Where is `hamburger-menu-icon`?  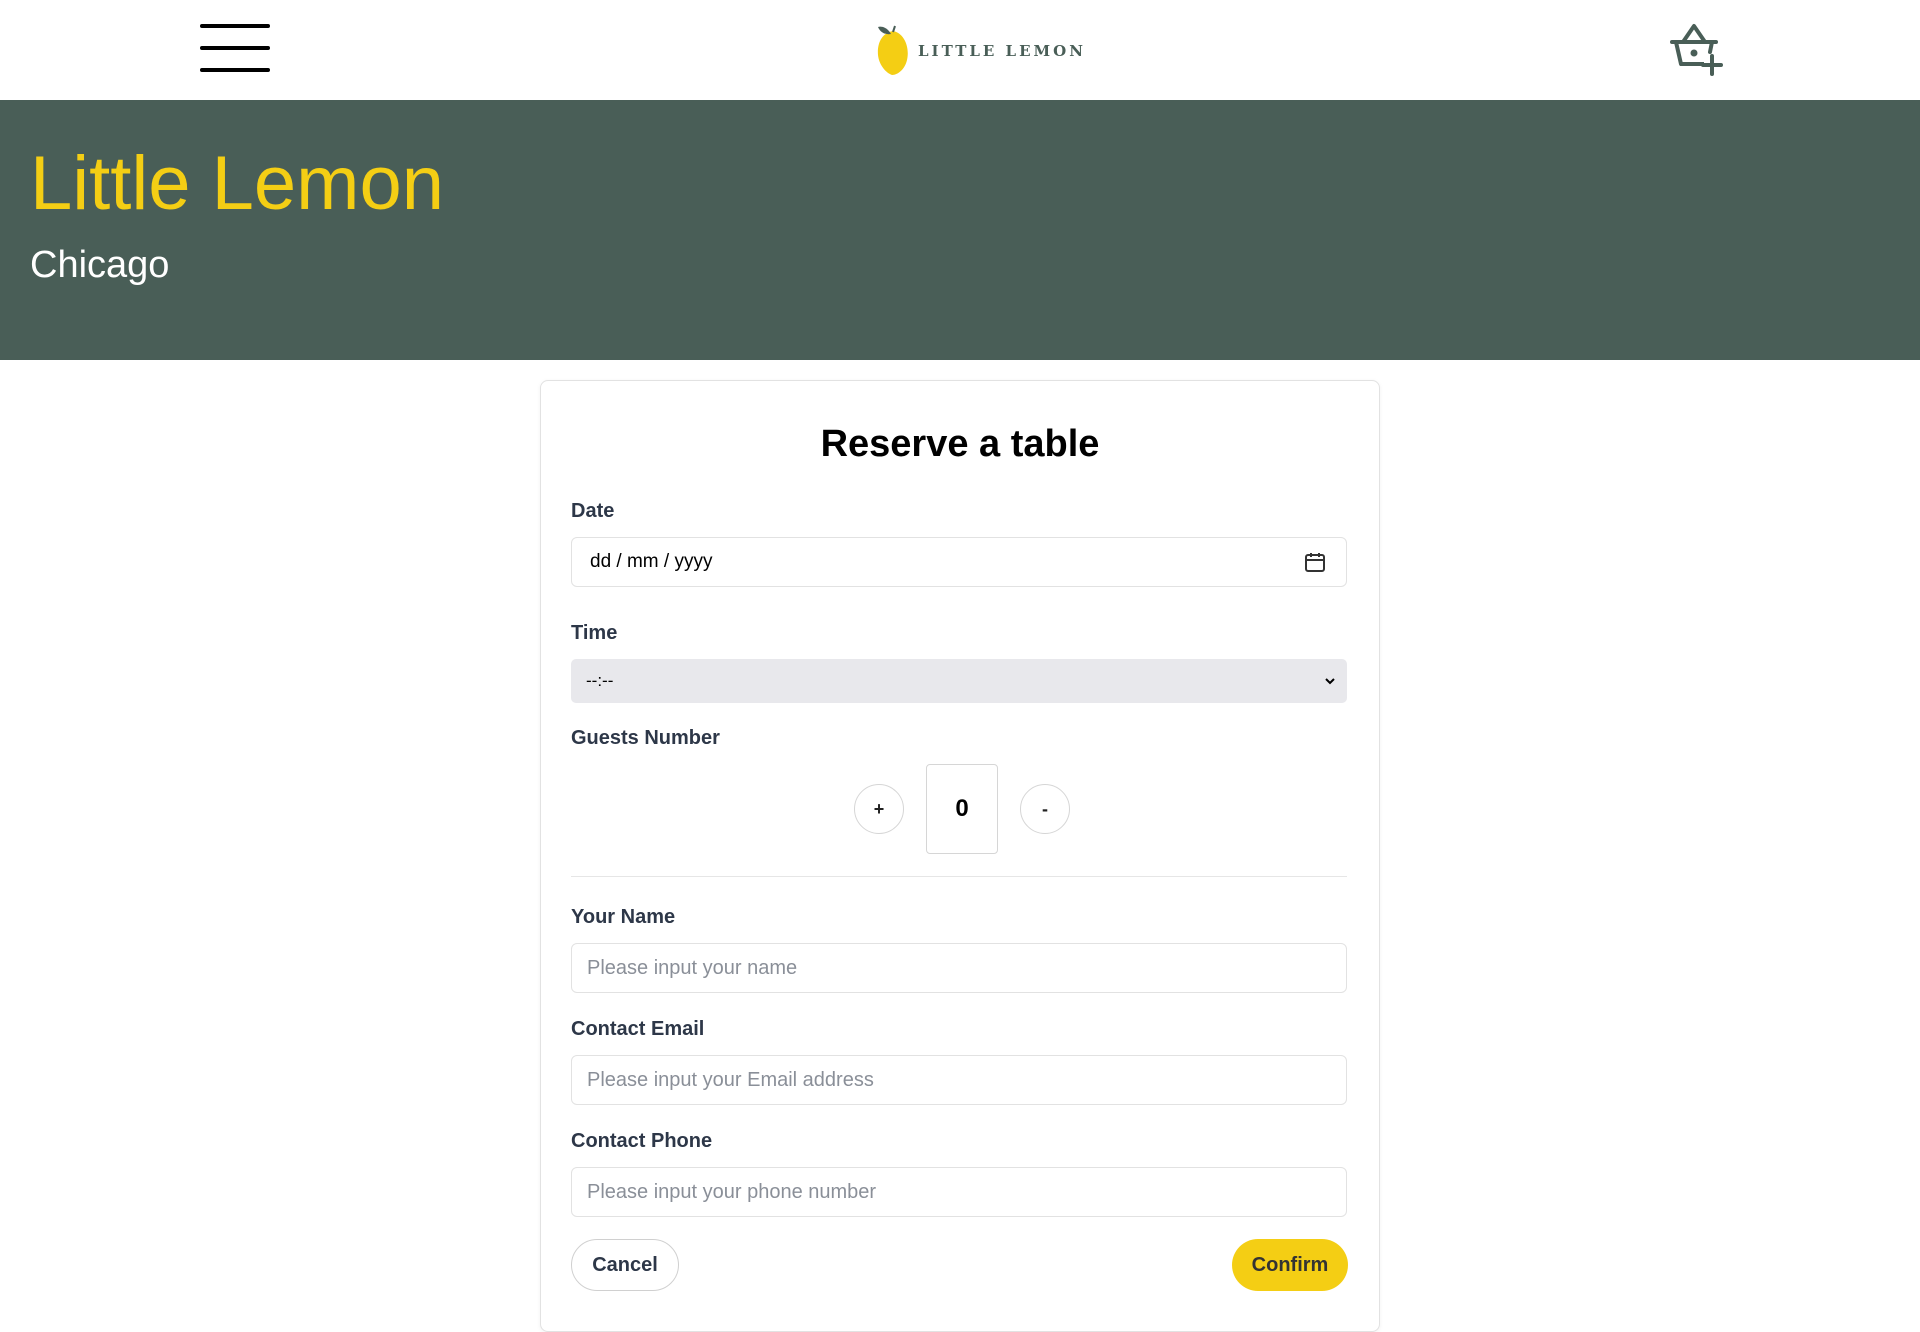 hamburger-menu-icon is located at coordinates (235, 50).